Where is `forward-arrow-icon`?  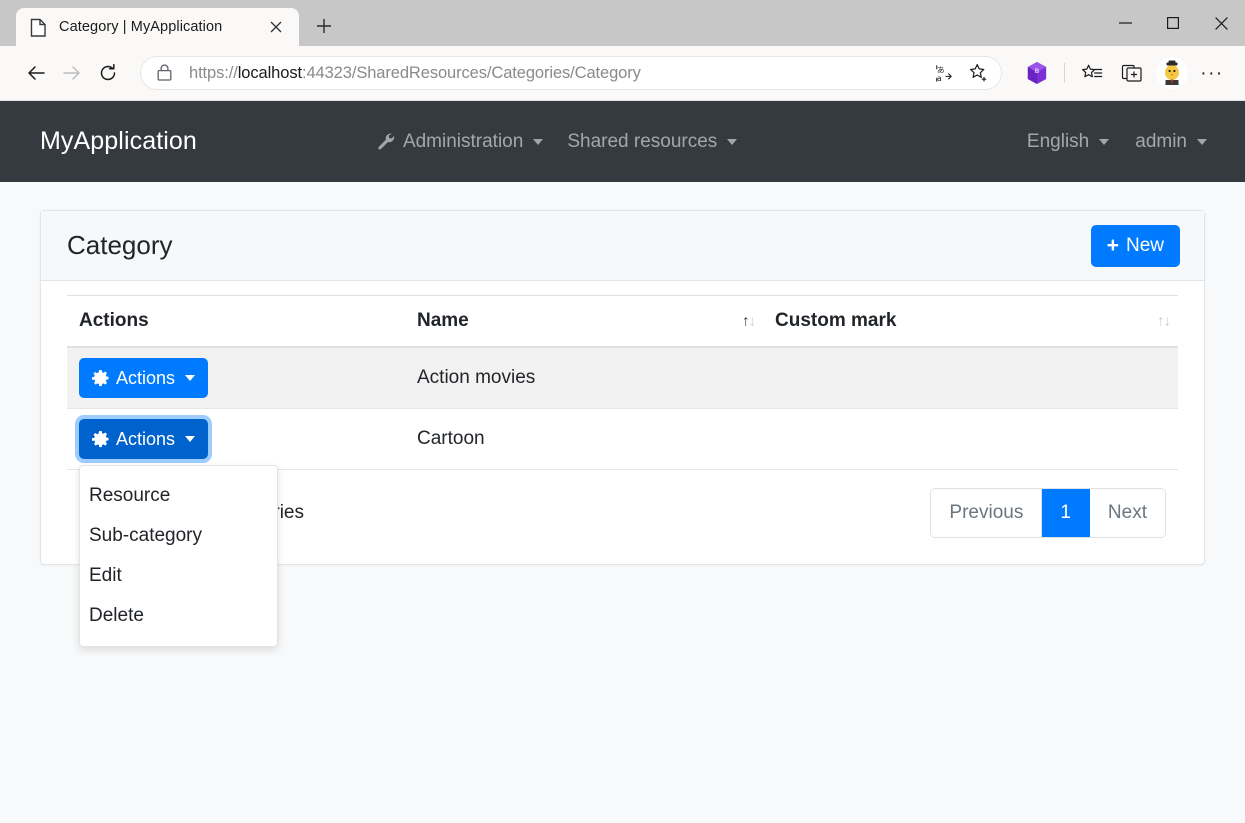
forward-arrow-icon is located at coordinates (72, 73).